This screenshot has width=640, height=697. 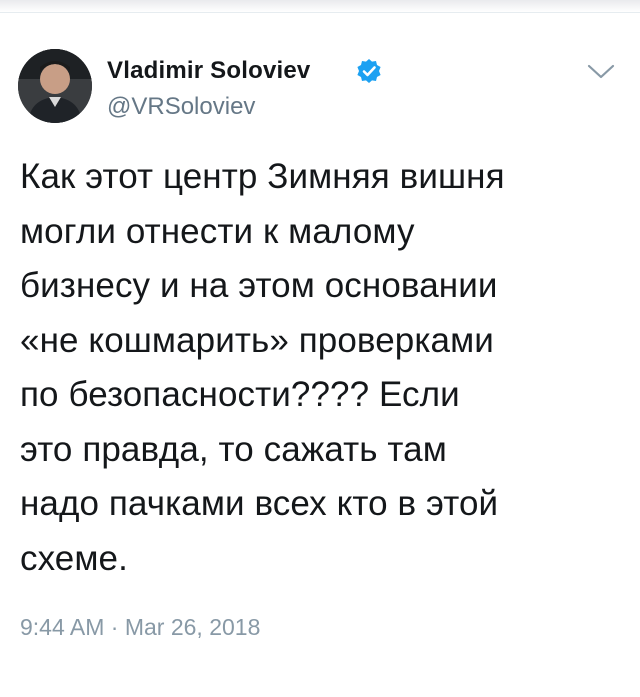 What do you see at coordinates (62, 627) in the screenshot?
I see `tweet-time: 9:44 AM` at bounding box center [62, 627].